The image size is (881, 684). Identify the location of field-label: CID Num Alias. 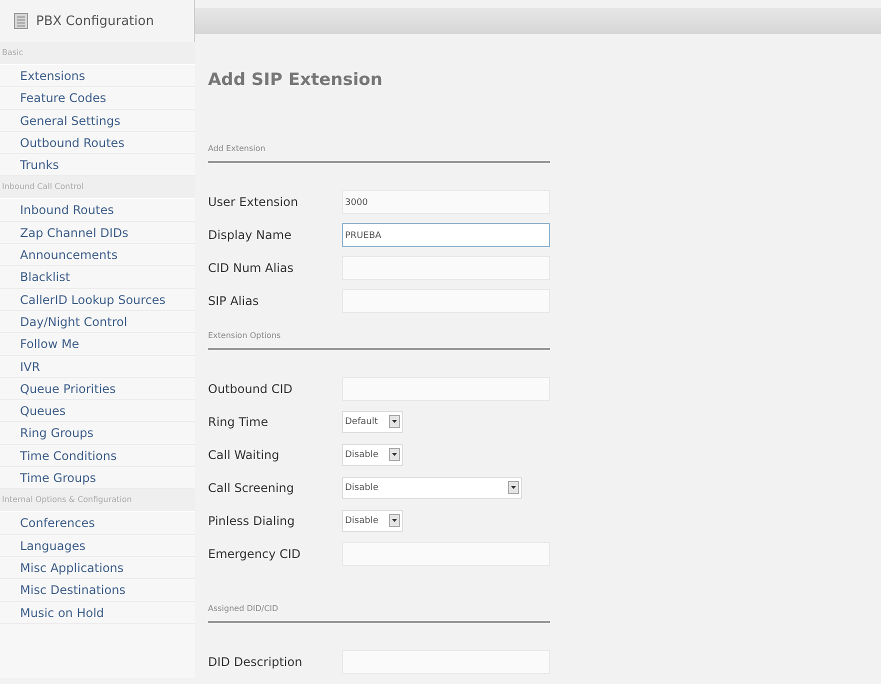
(251, 267).